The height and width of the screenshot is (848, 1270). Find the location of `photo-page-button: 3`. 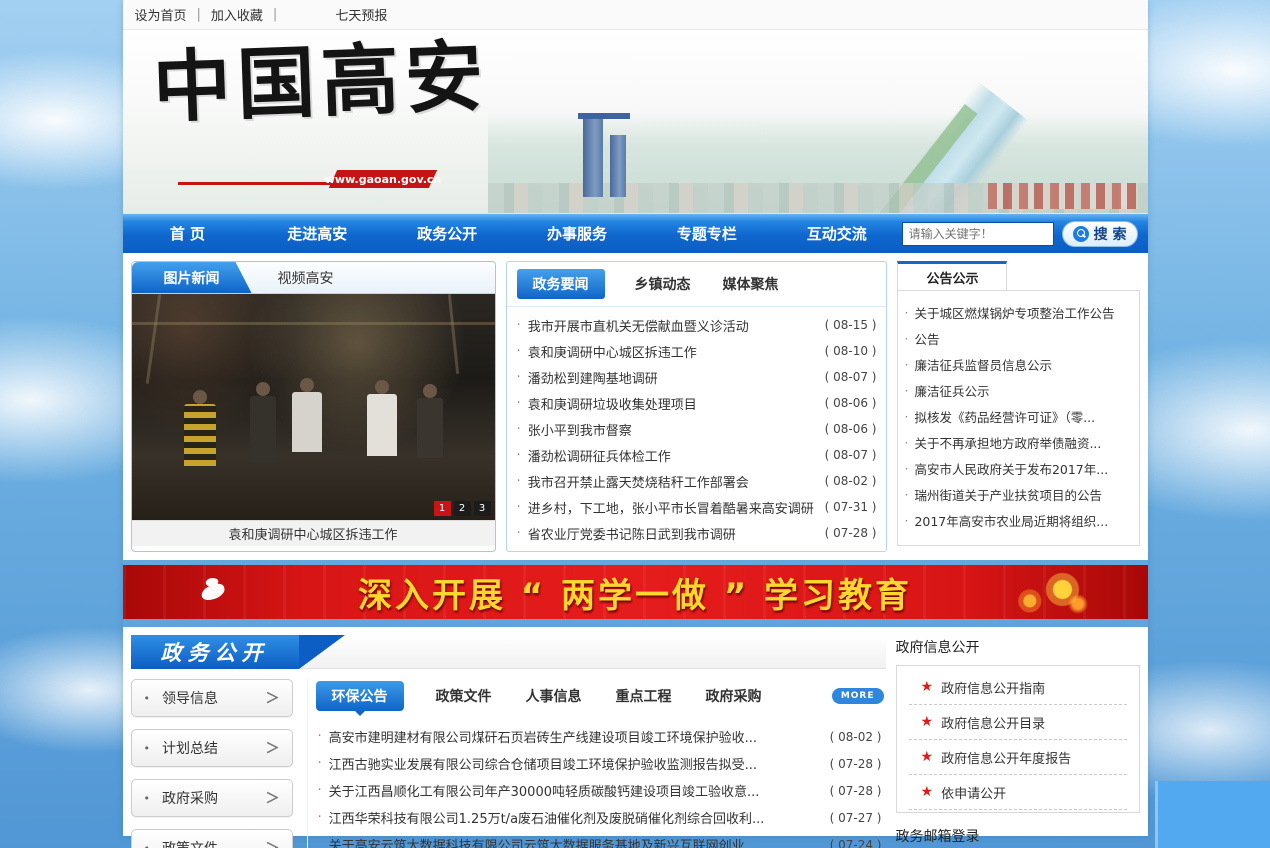

photo-page-button: 3 is located at coordinates (482, 508).